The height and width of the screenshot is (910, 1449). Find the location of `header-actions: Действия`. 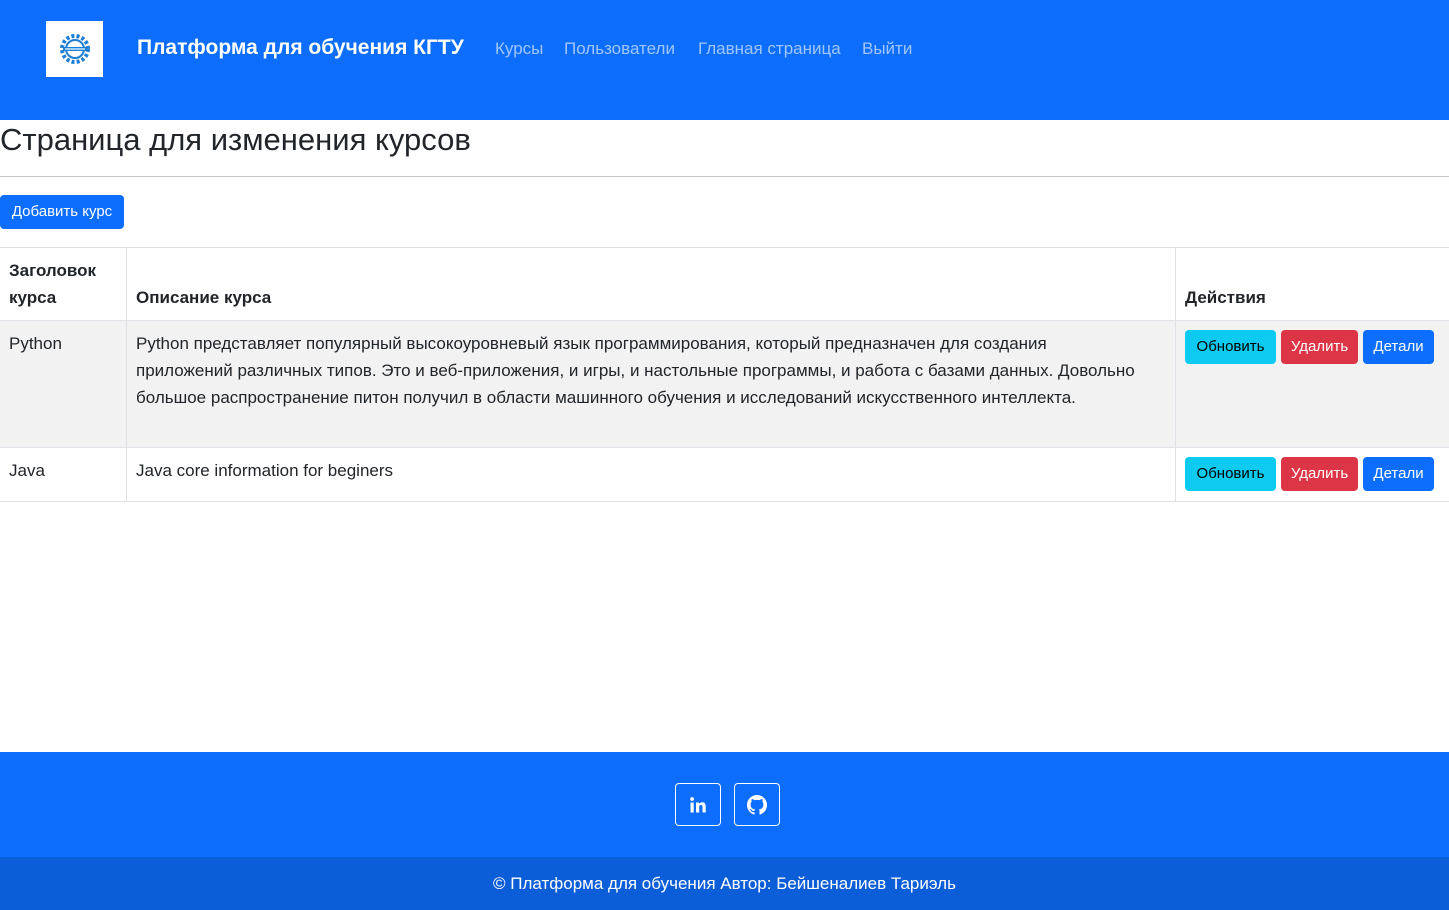

header-actions: Действия is located at coordinates (1225, 297).